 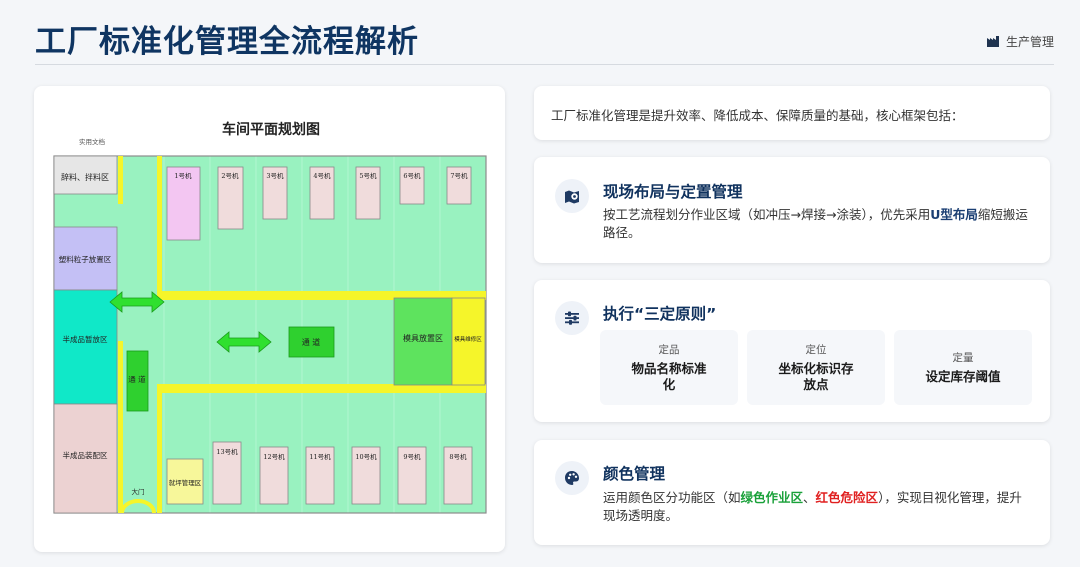 I want to click on zone-semi-finished-assembly: 半成品装配区, so click(x=85, y=455).